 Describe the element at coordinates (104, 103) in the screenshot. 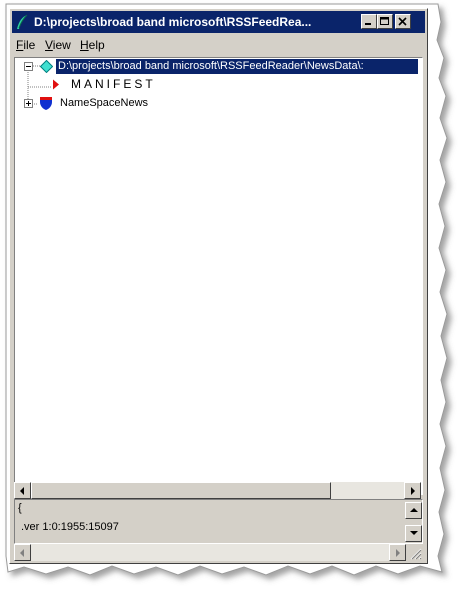

I see `namespacenews-label: NameSpaceNews` at that location.